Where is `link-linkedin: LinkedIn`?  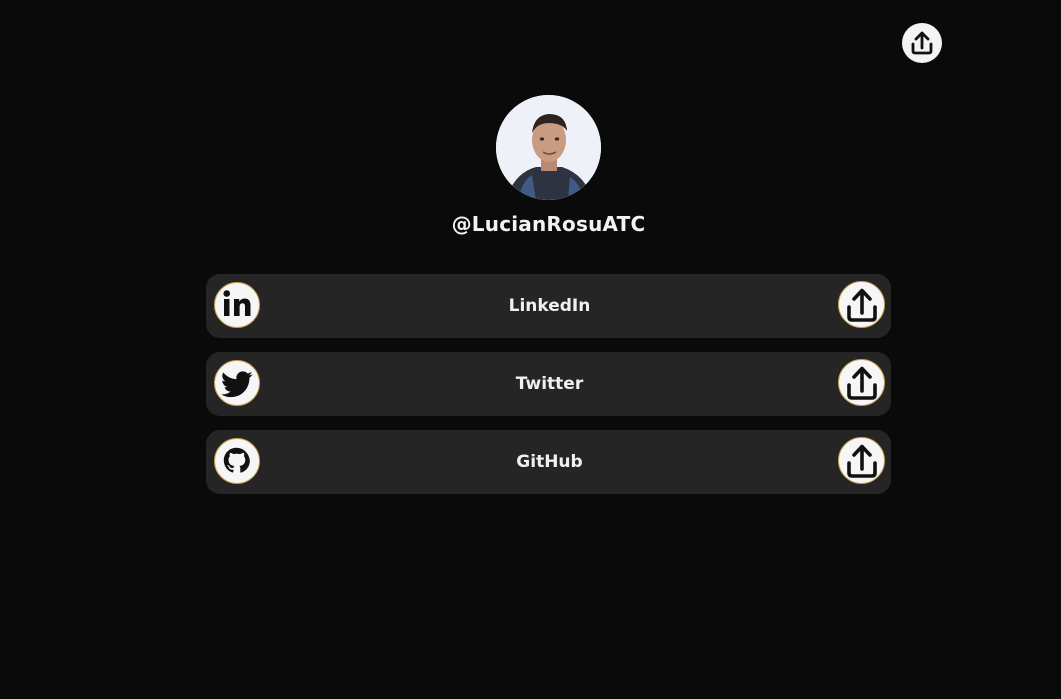 link-linkedin: LinkedIn is located at coordinates (548, 306).